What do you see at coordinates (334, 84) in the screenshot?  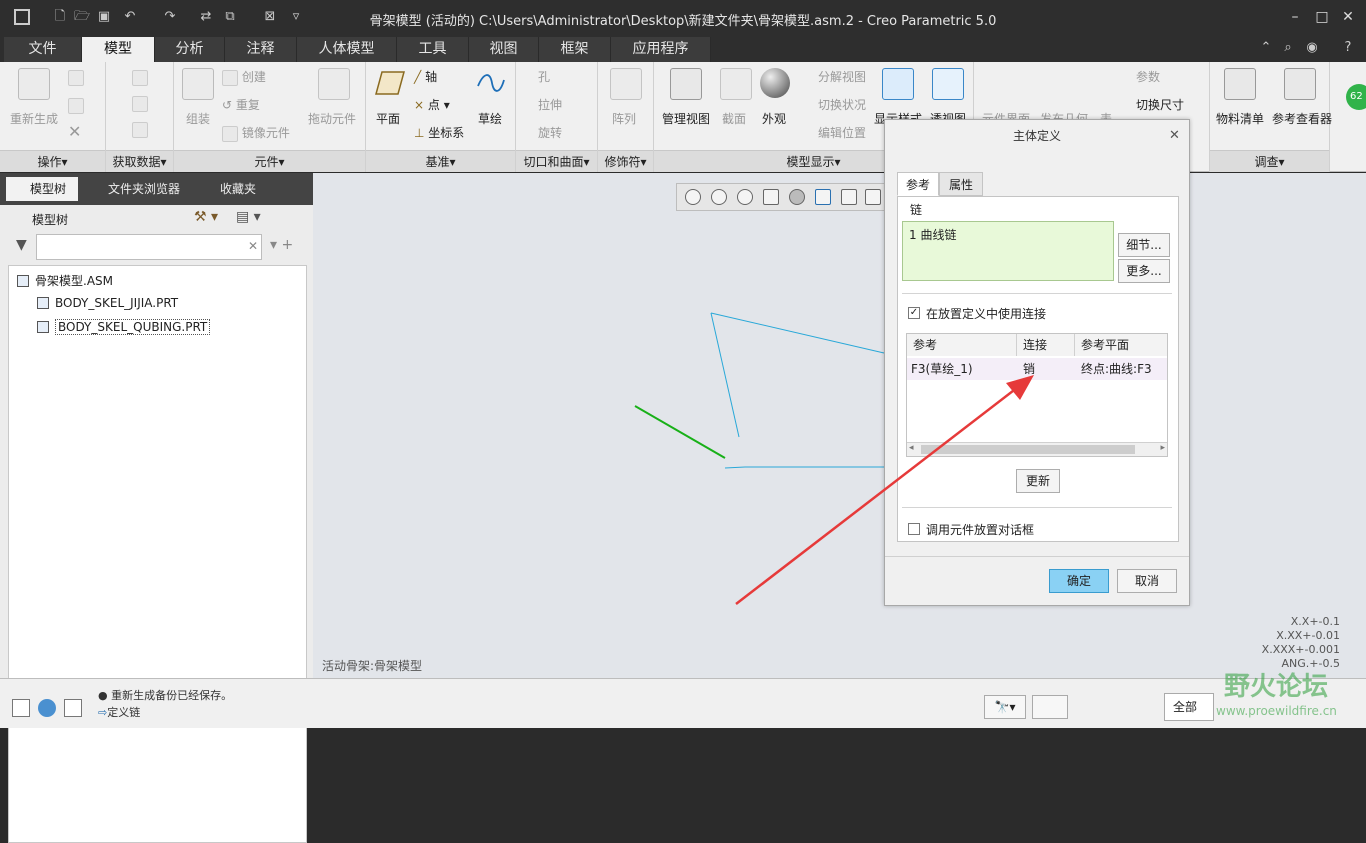 I see `drag-icon` at bounding box center [334, 84].